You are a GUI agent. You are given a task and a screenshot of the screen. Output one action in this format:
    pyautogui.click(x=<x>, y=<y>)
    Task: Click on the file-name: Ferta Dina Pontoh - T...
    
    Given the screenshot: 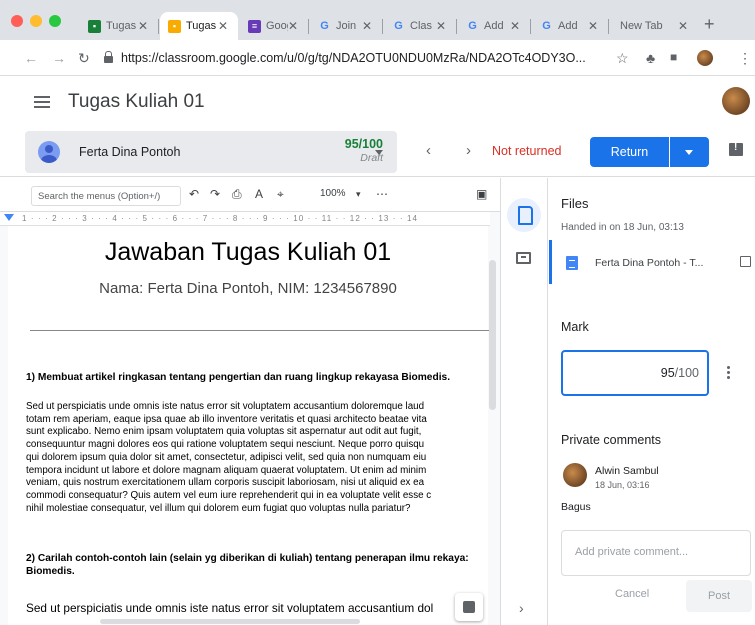 What is the action you would take?
    pyautogui.click(x=649, y=263)
    